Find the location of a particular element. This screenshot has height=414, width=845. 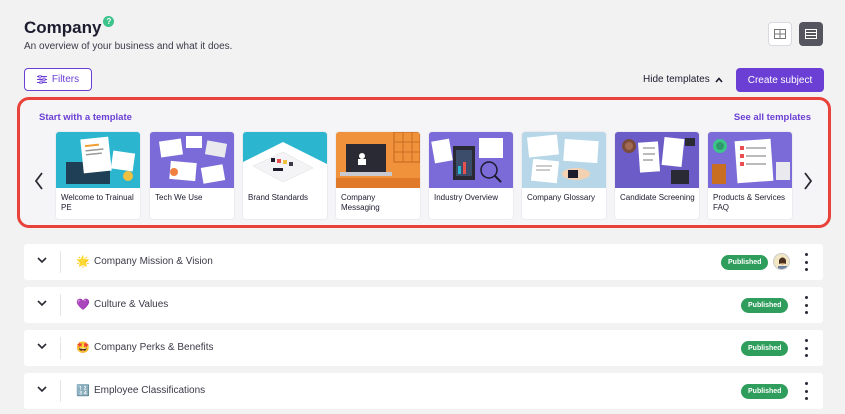

template-card-label: Industry Overview is located at coordinates (466, 197).